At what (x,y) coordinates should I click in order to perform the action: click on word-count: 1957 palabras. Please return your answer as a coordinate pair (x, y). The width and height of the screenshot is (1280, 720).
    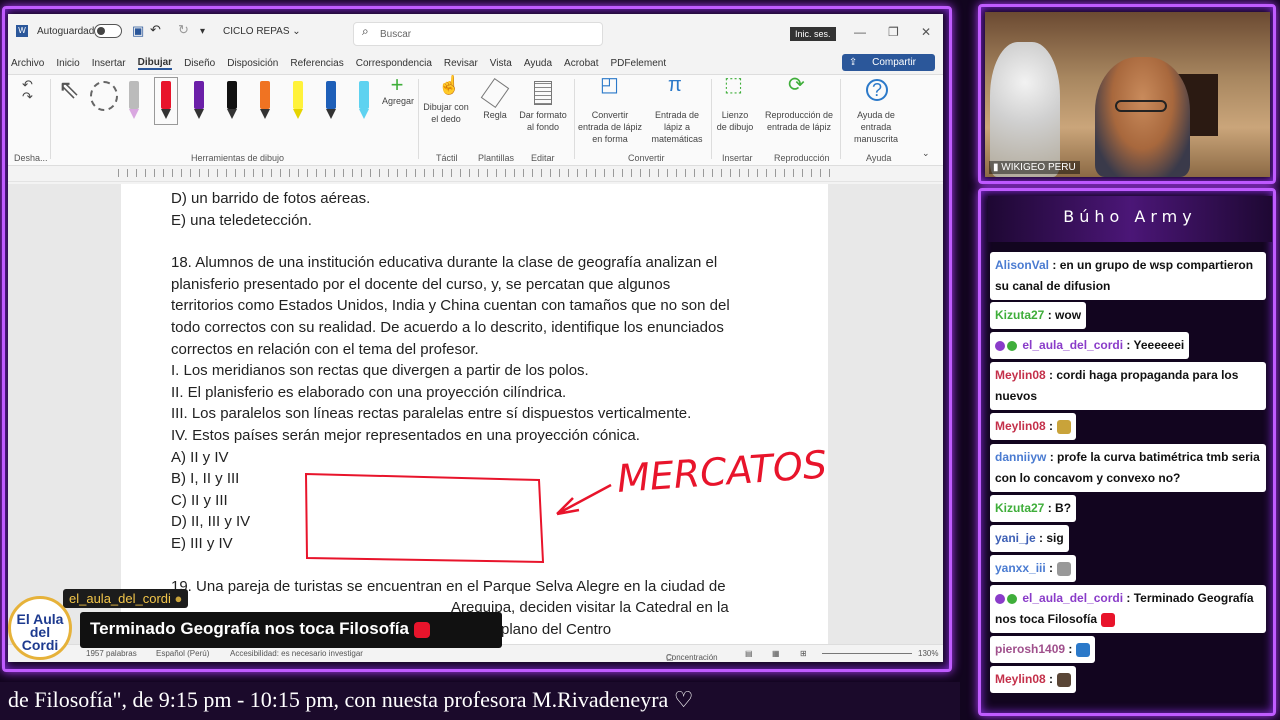
    Looking at the image, I should click on (111, 653).